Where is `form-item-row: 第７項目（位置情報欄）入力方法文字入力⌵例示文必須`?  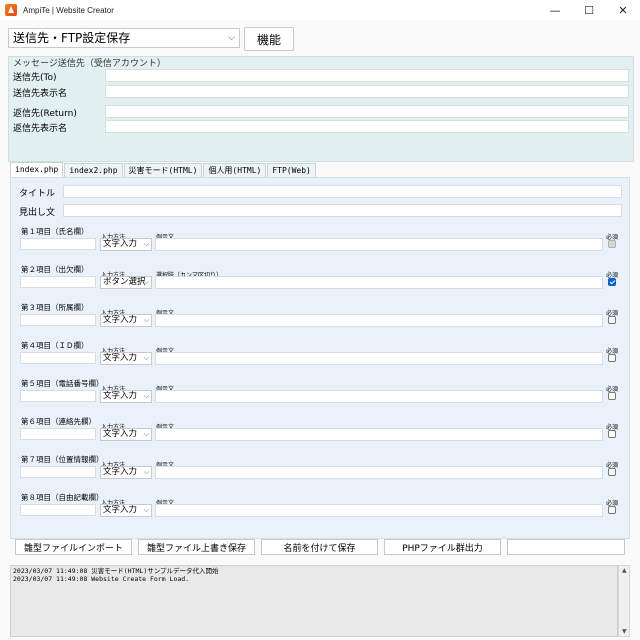
form-item-row: 第７項目（位置情報欄）入力方法文字入力⌵例示文必須 is located at coordinates (321, 470).